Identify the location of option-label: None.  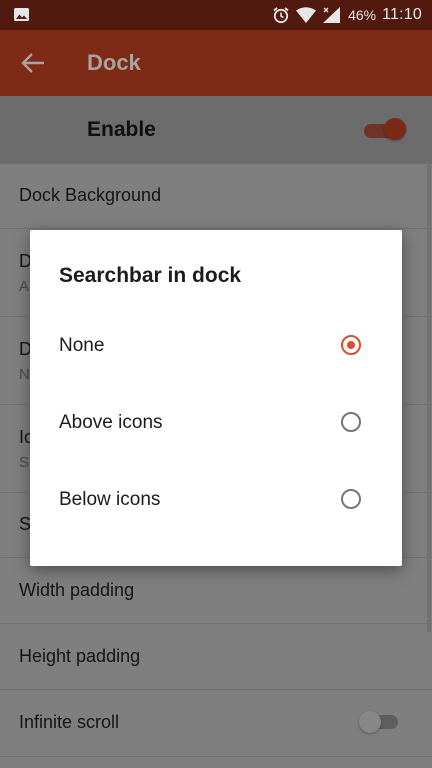
(82, 345).